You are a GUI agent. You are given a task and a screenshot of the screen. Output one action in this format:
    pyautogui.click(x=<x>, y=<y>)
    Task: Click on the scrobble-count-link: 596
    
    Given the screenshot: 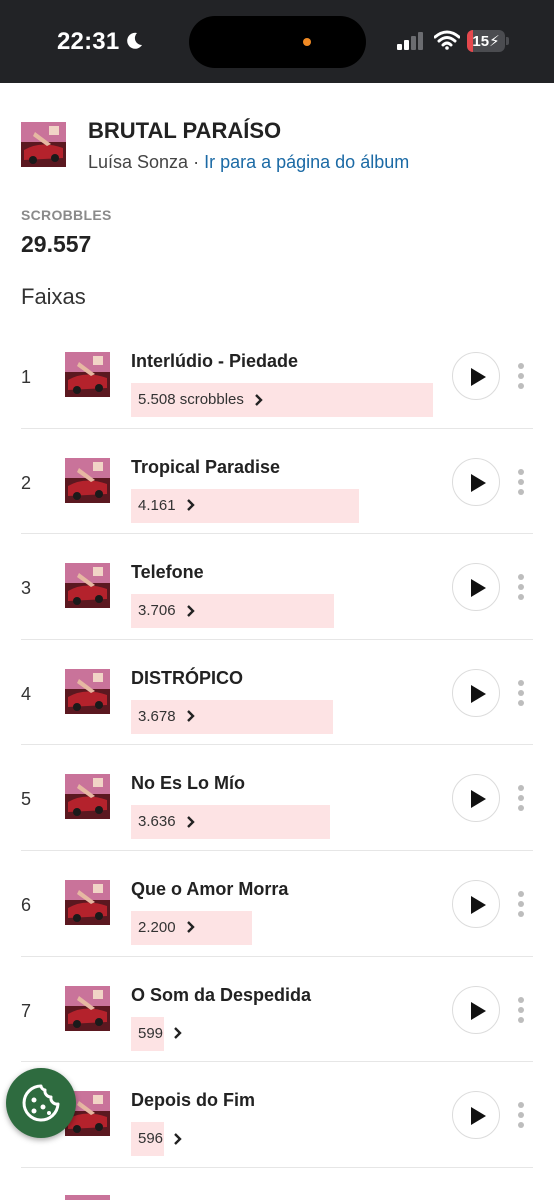 What is the action you would take?
    pyautogui.click(x=157, y=1138)
    